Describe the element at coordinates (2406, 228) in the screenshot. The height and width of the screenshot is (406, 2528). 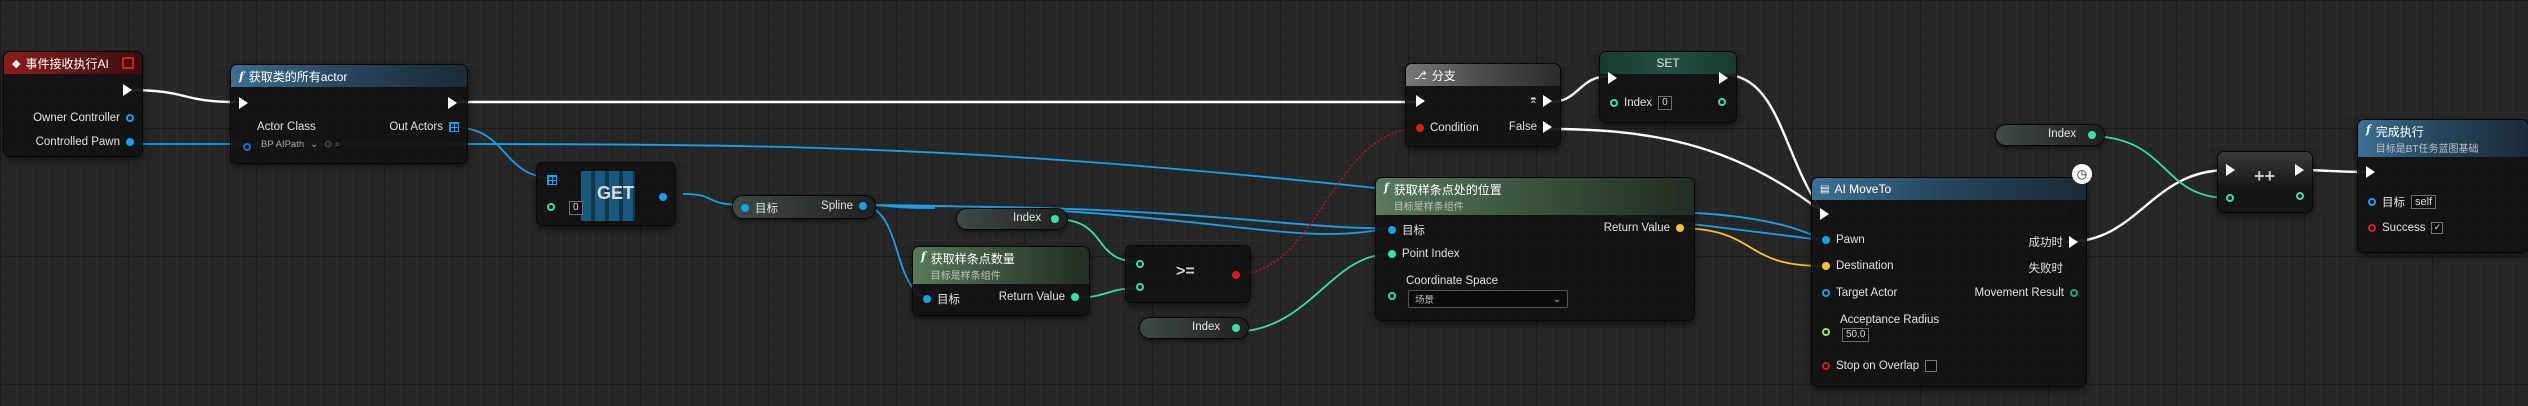
I see `success-pin: Success ✓` at that location.